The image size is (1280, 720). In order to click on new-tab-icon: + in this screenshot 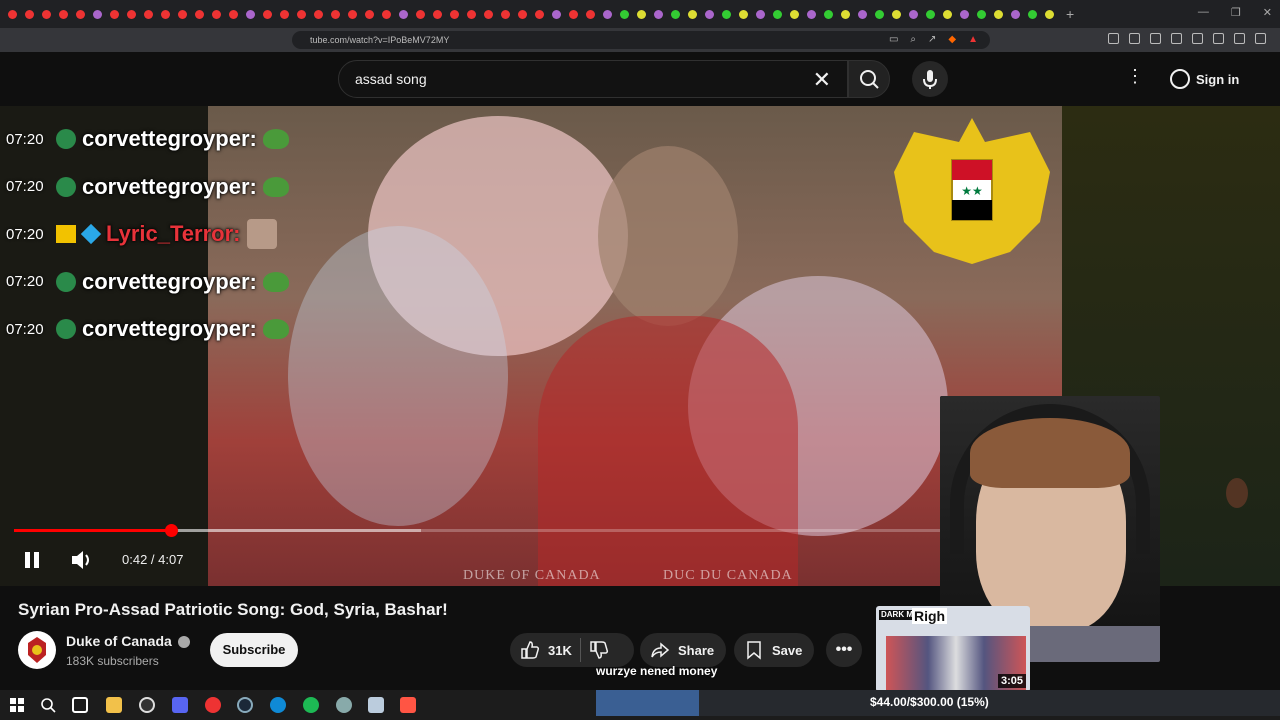, I will do `click(1070, 14)`.